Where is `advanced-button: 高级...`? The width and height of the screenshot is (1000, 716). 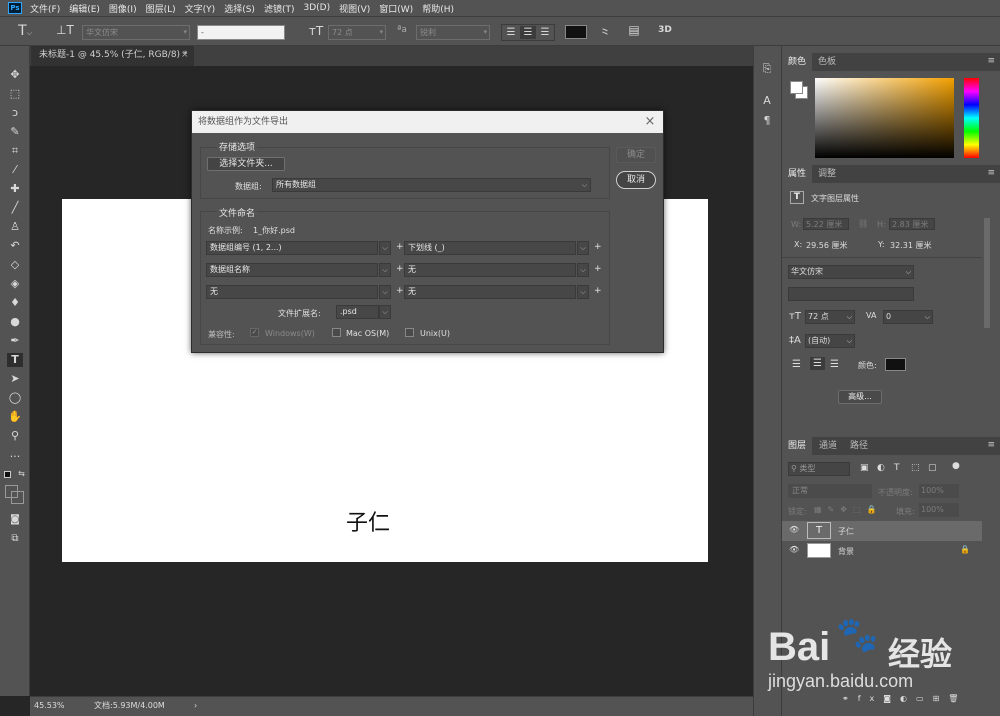 advanced-button: 高级... is located at coordinates (860, 397).